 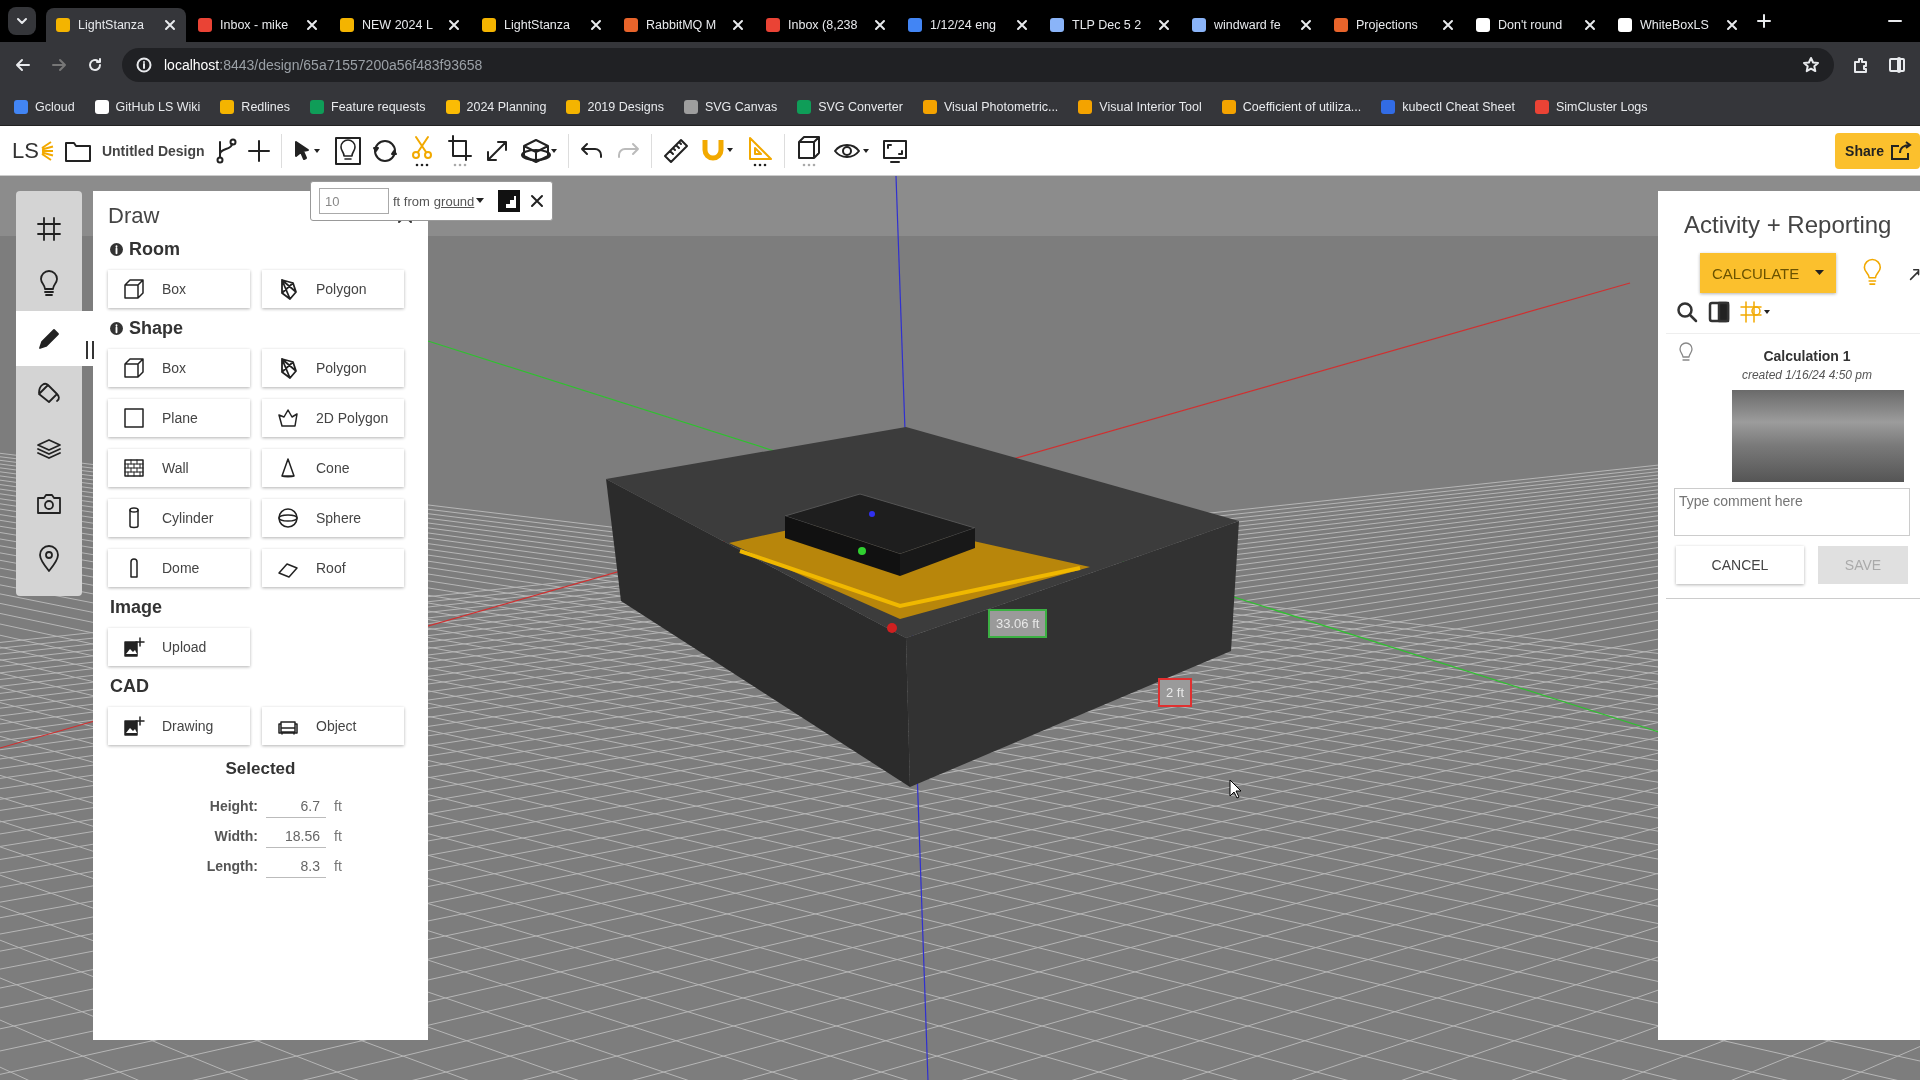 I want to click on bookmark-link: Visual Interior Tool, so click(x=1140, y=106).